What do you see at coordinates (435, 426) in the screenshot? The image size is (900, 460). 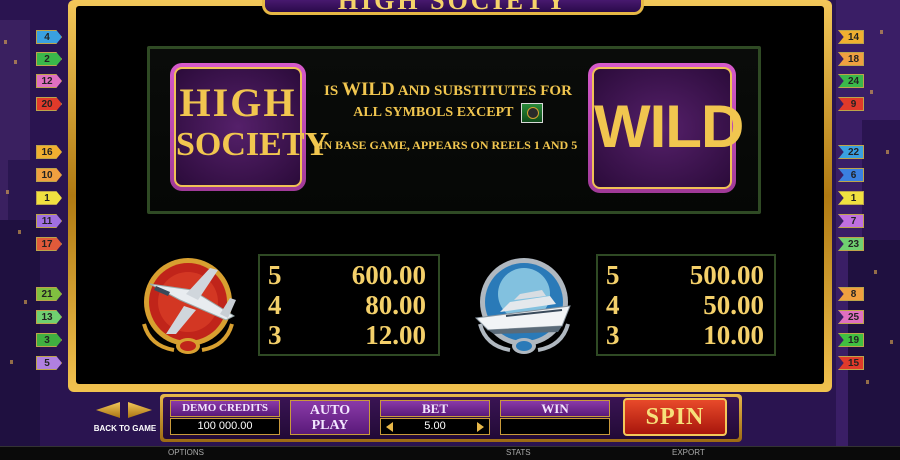 I see `bet-value: 5.00` at bounding box center [435, 426].